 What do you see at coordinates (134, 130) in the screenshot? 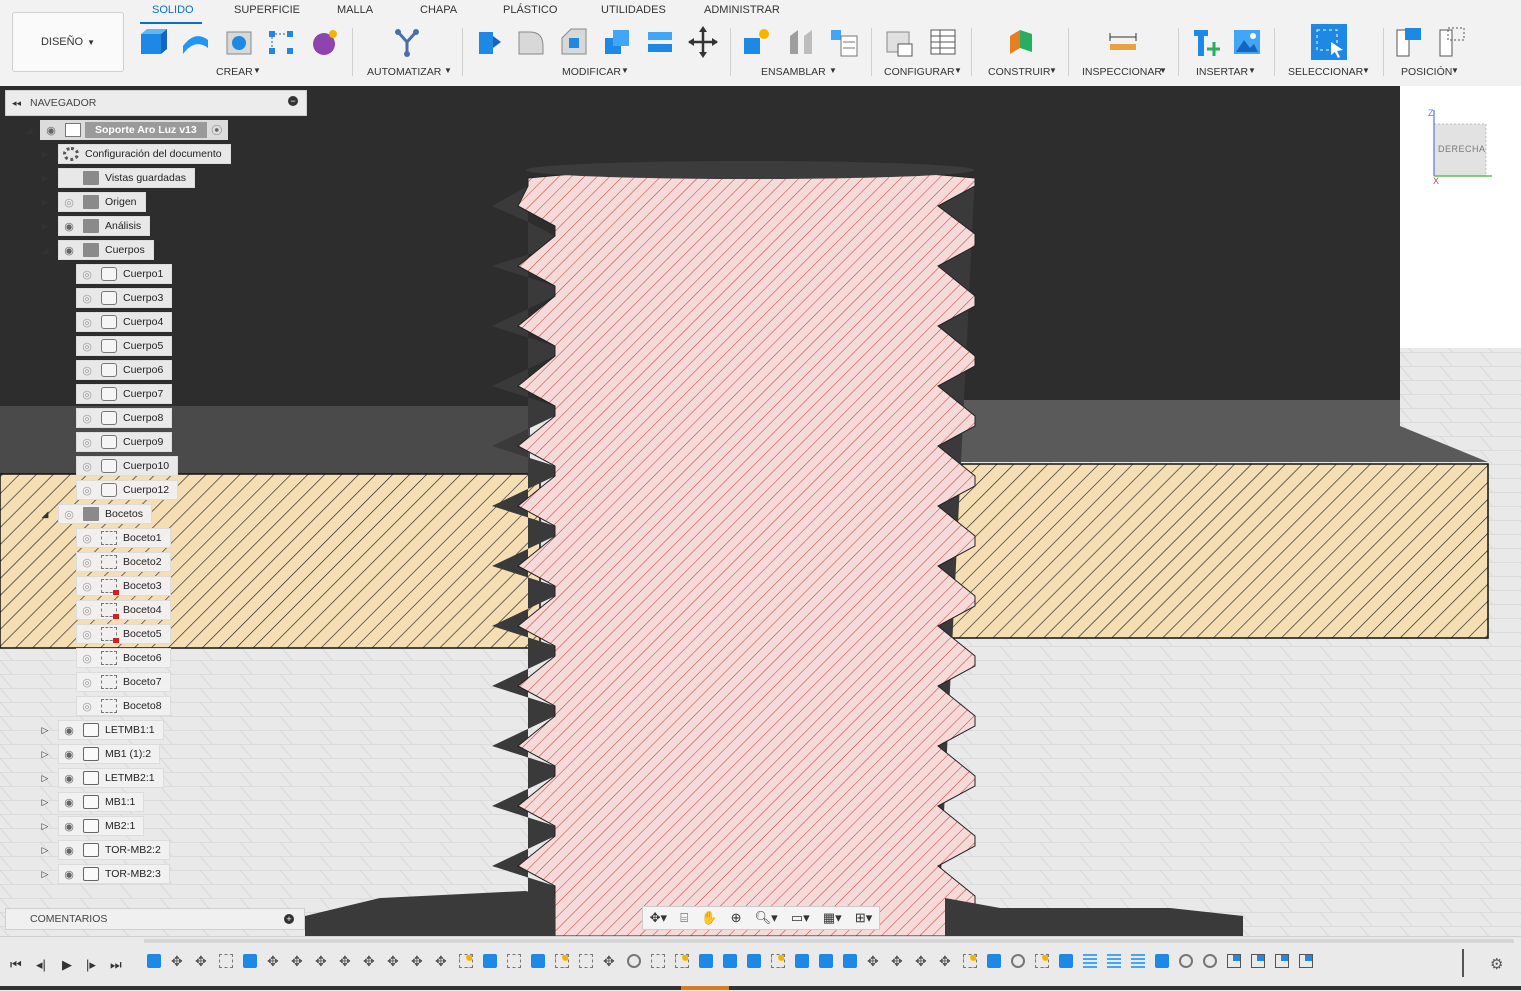
I see `browser-root: ◉ Soporte Aro Luz v13 ⦿` at bounding box center [134, 130].